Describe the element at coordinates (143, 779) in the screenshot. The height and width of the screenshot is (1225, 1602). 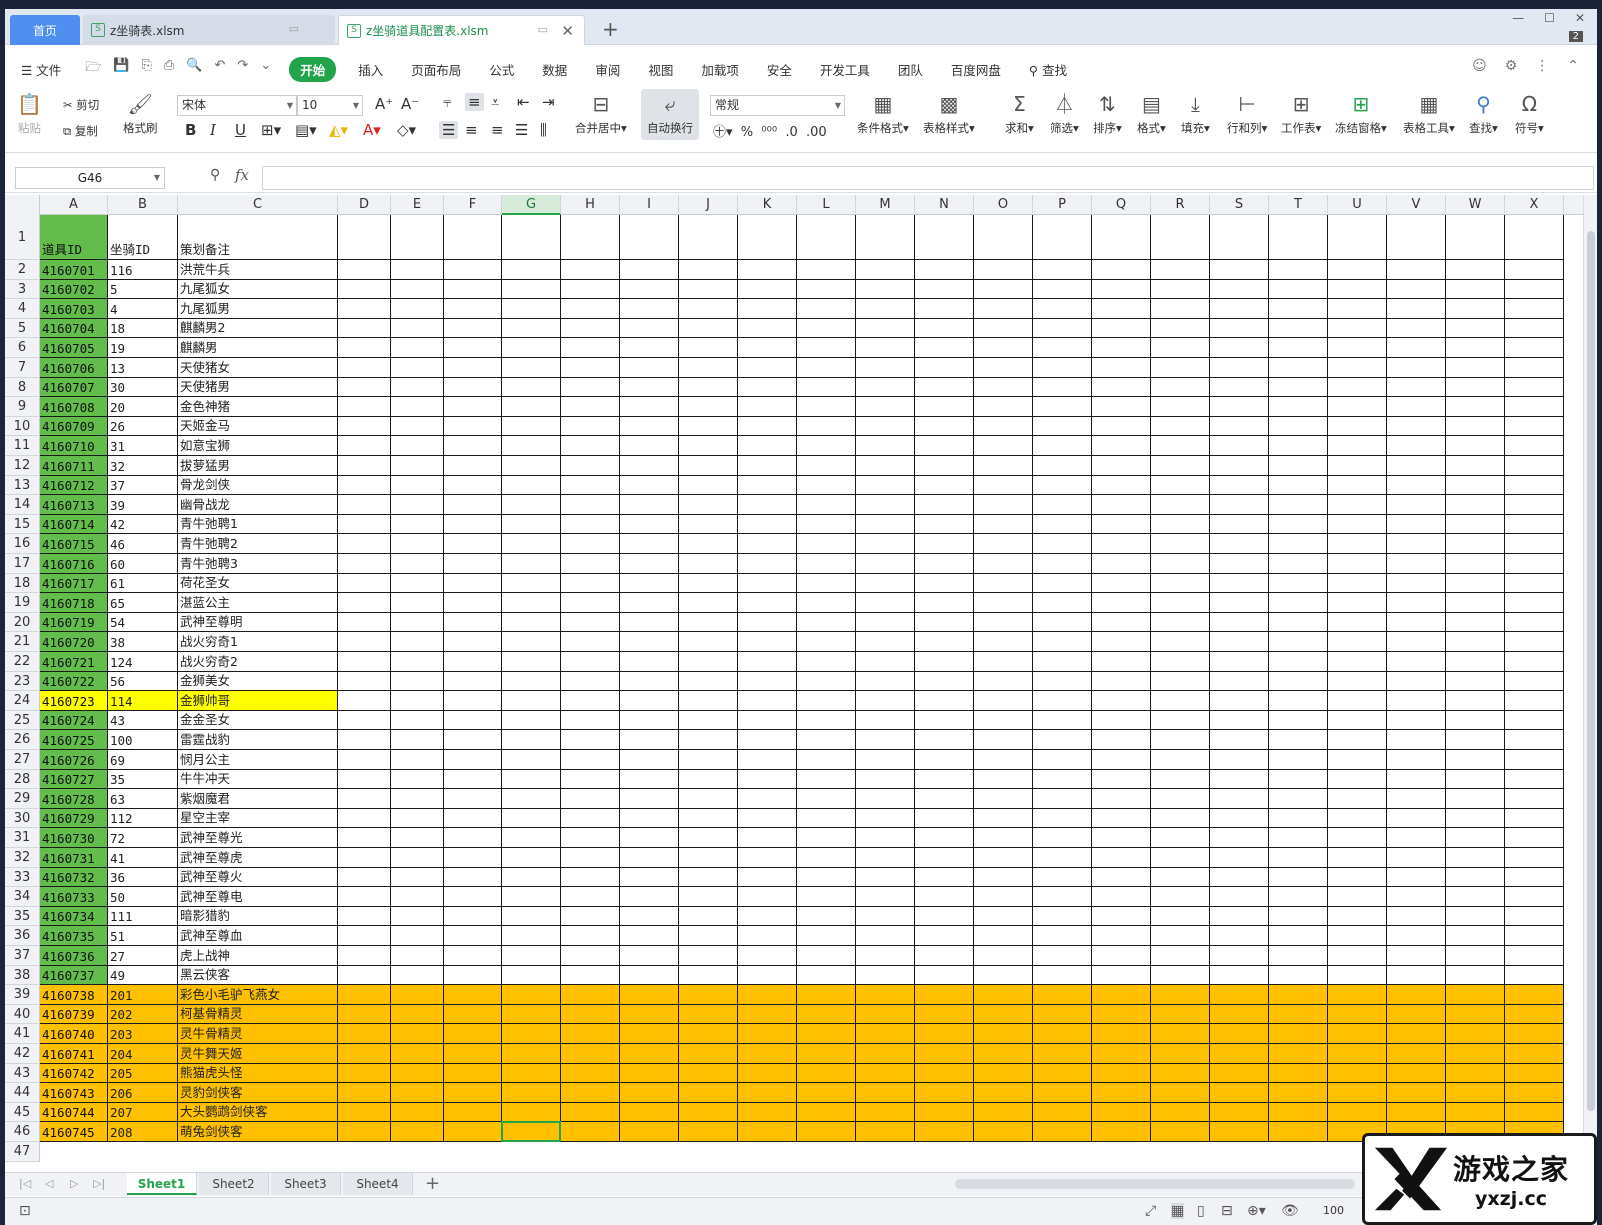
I see `cell-b: 35` at that location.